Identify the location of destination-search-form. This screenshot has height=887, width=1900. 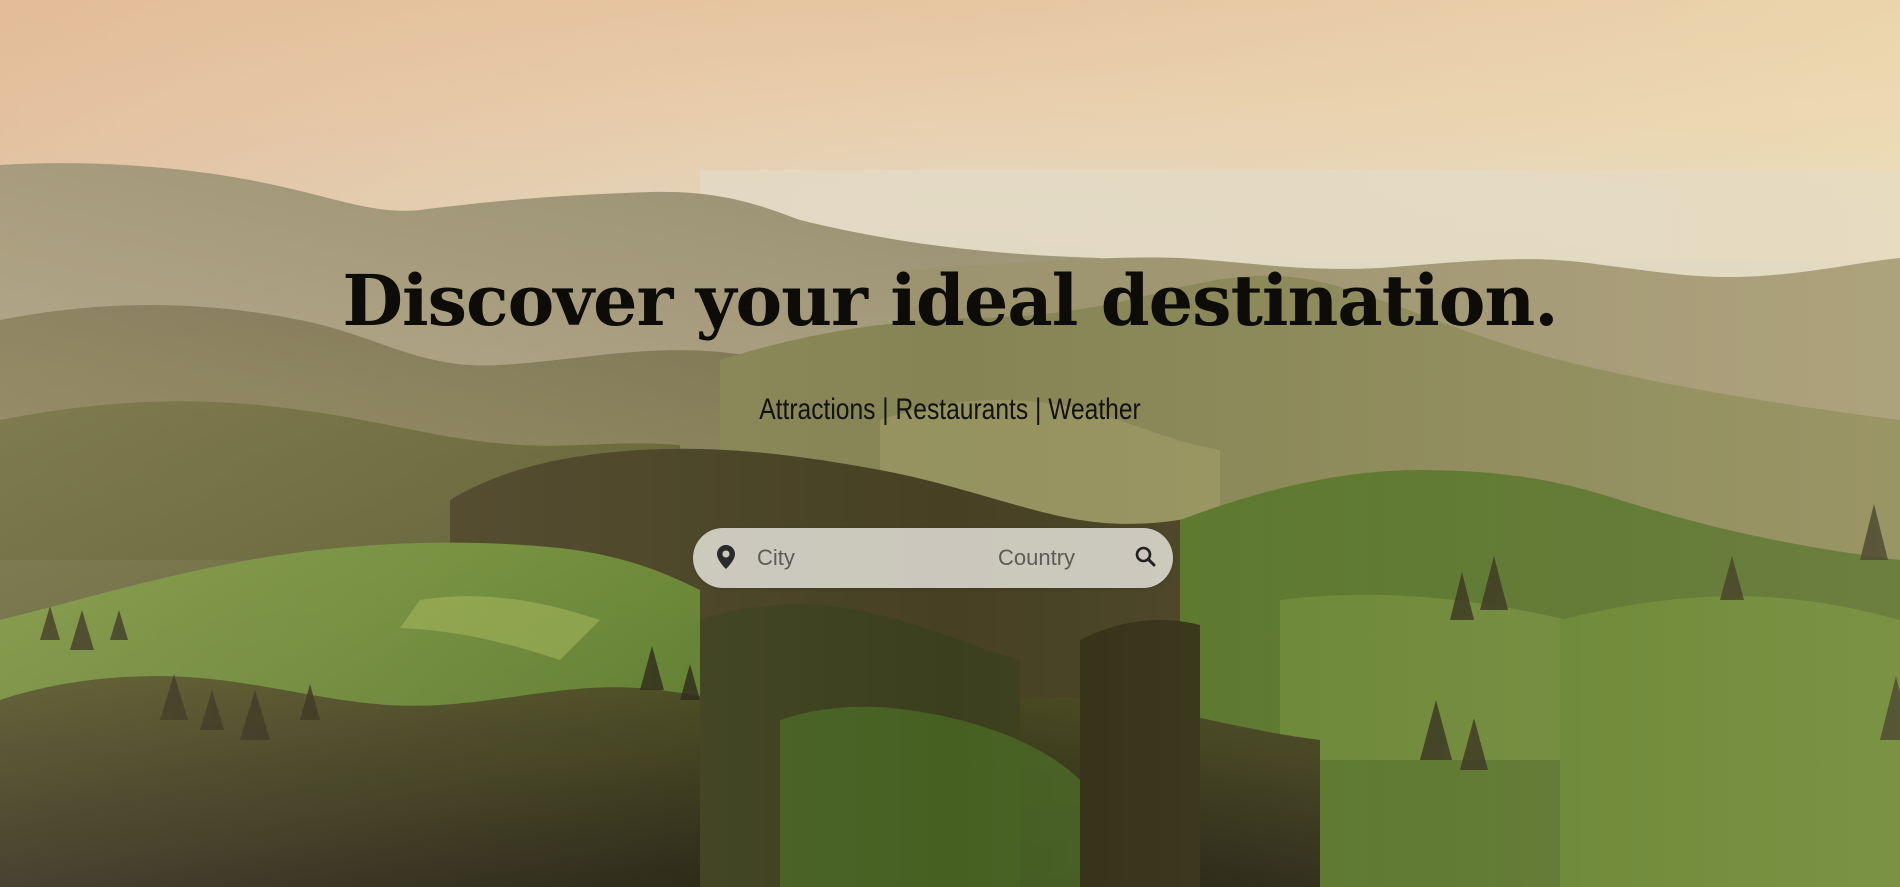
(933, 558).